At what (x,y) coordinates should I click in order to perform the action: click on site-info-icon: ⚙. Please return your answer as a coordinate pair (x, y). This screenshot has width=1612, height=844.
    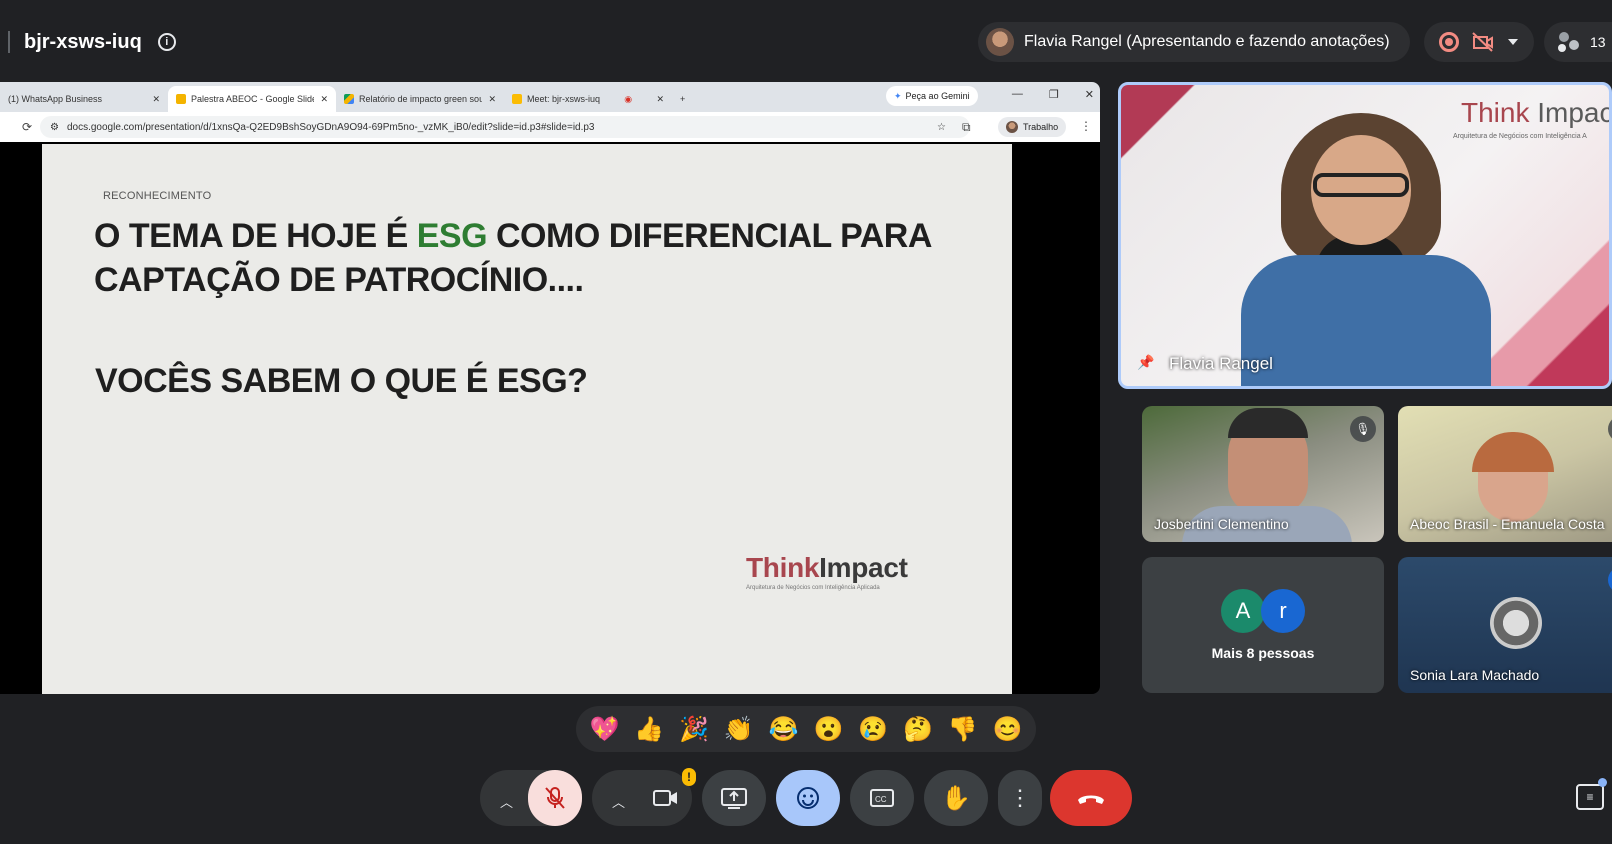
    Looking at the image, I should click on (54, 127).